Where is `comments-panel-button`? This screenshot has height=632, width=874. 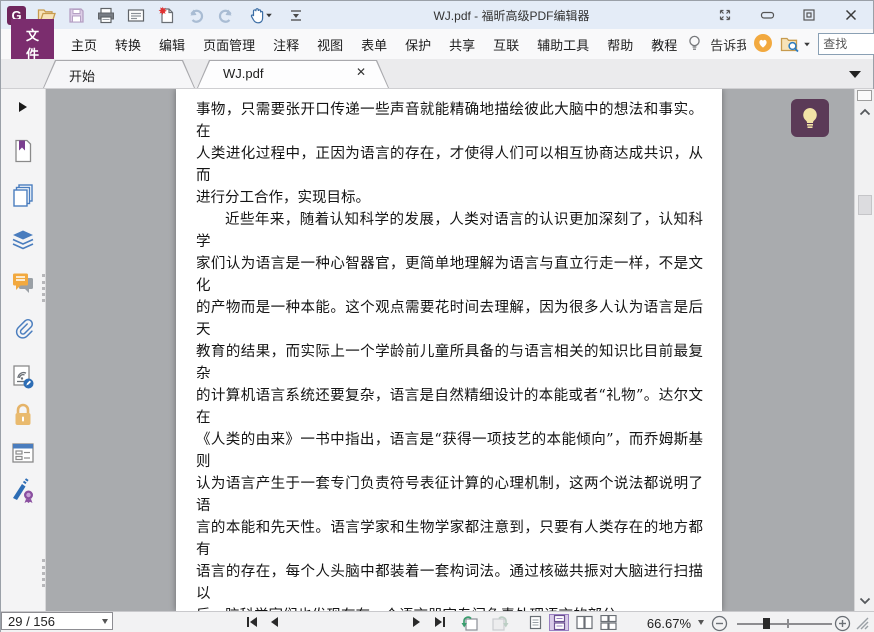 comments-panel-button is located at coordinates (23, 283).